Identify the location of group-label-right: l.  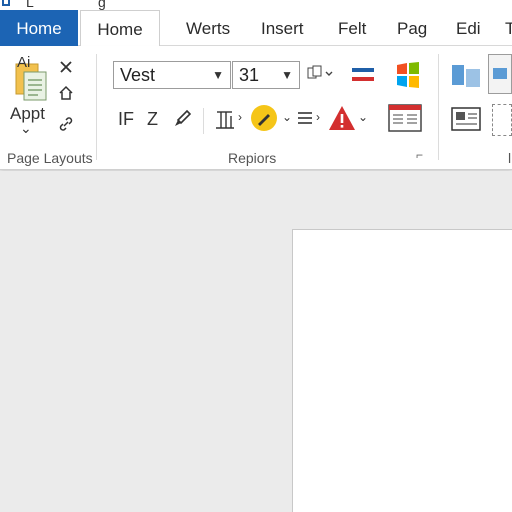
(510, 158).